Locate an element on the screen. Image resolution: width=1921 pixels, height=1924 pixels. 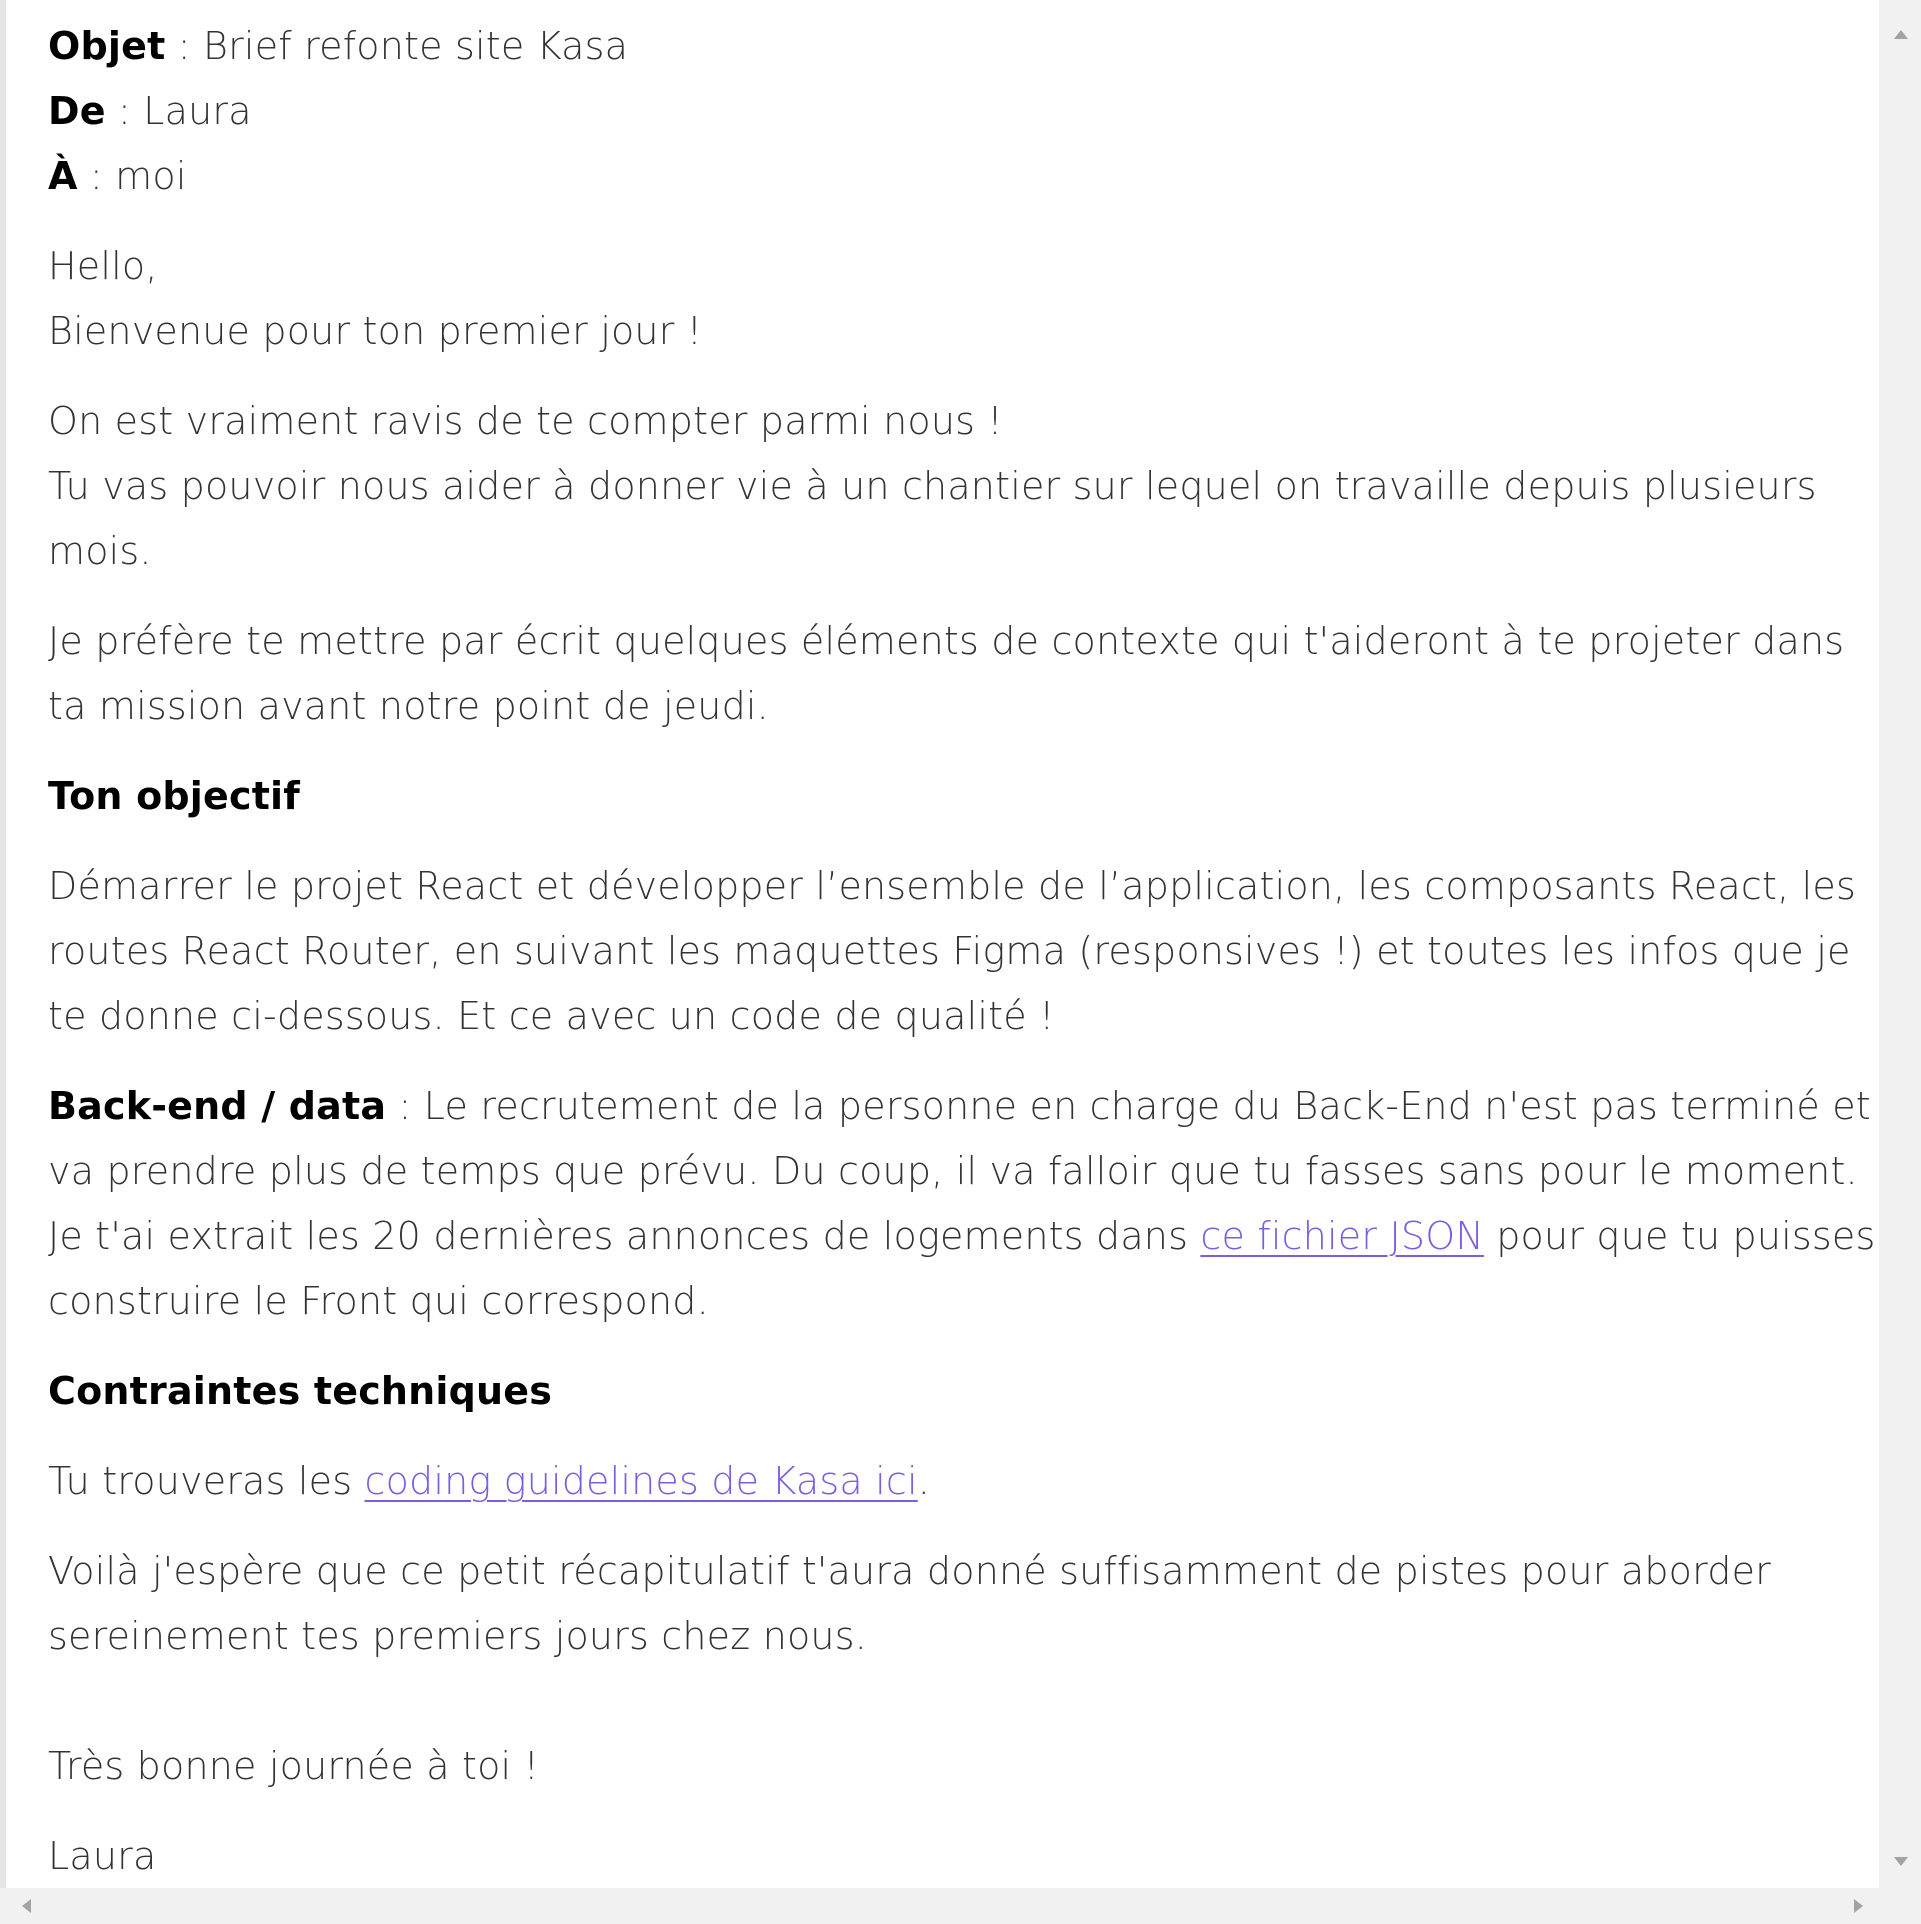
scroll-up-arrow-icon is located at coordinates (1901, 34).